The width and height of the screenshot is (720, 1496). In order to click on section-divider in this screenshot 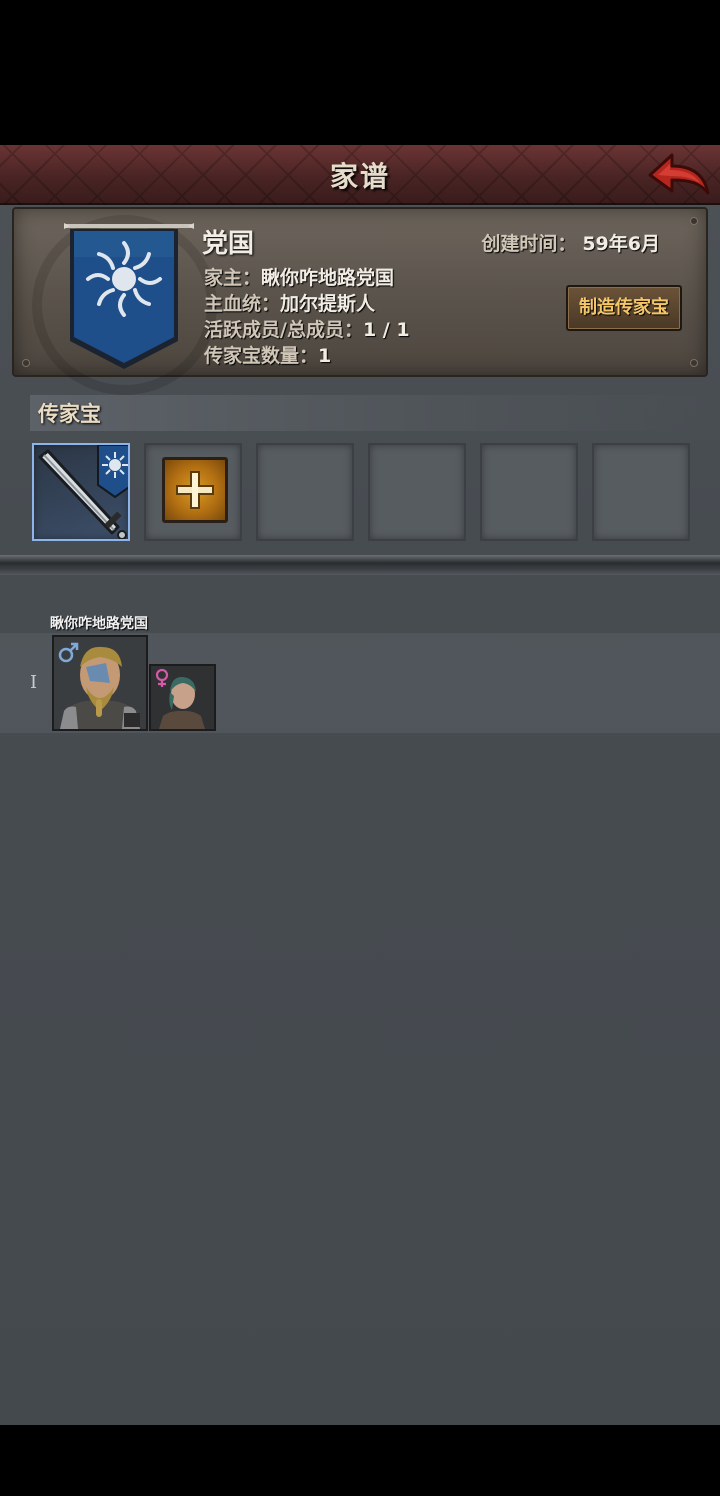, I will do `click(360, 565)`.